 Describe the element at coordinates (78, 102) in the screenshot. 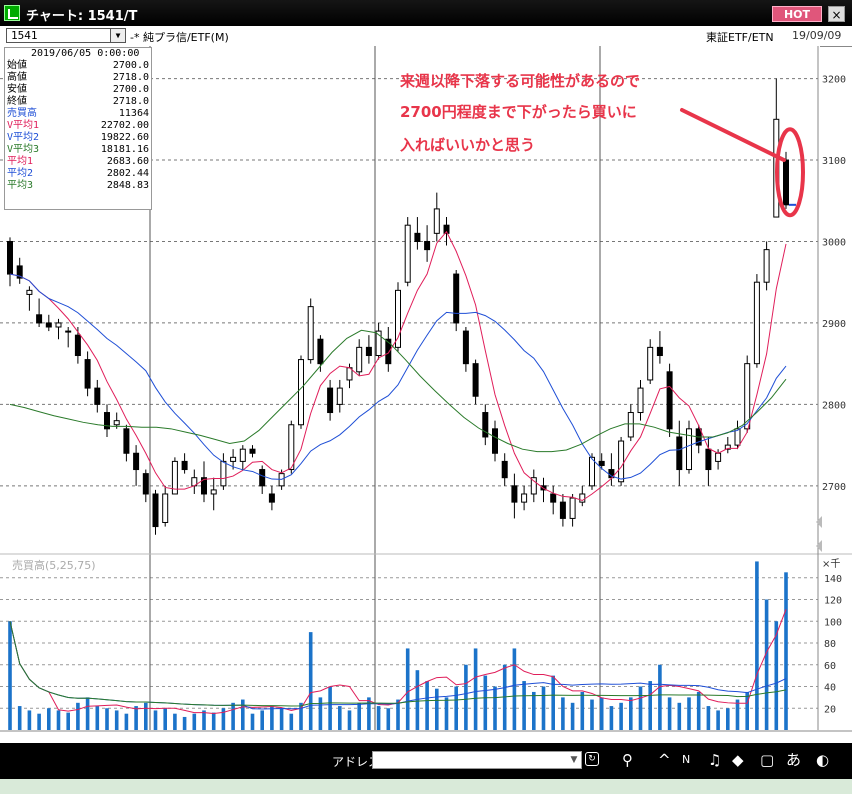

I see `info-row: 終値 2718.0` at that location.